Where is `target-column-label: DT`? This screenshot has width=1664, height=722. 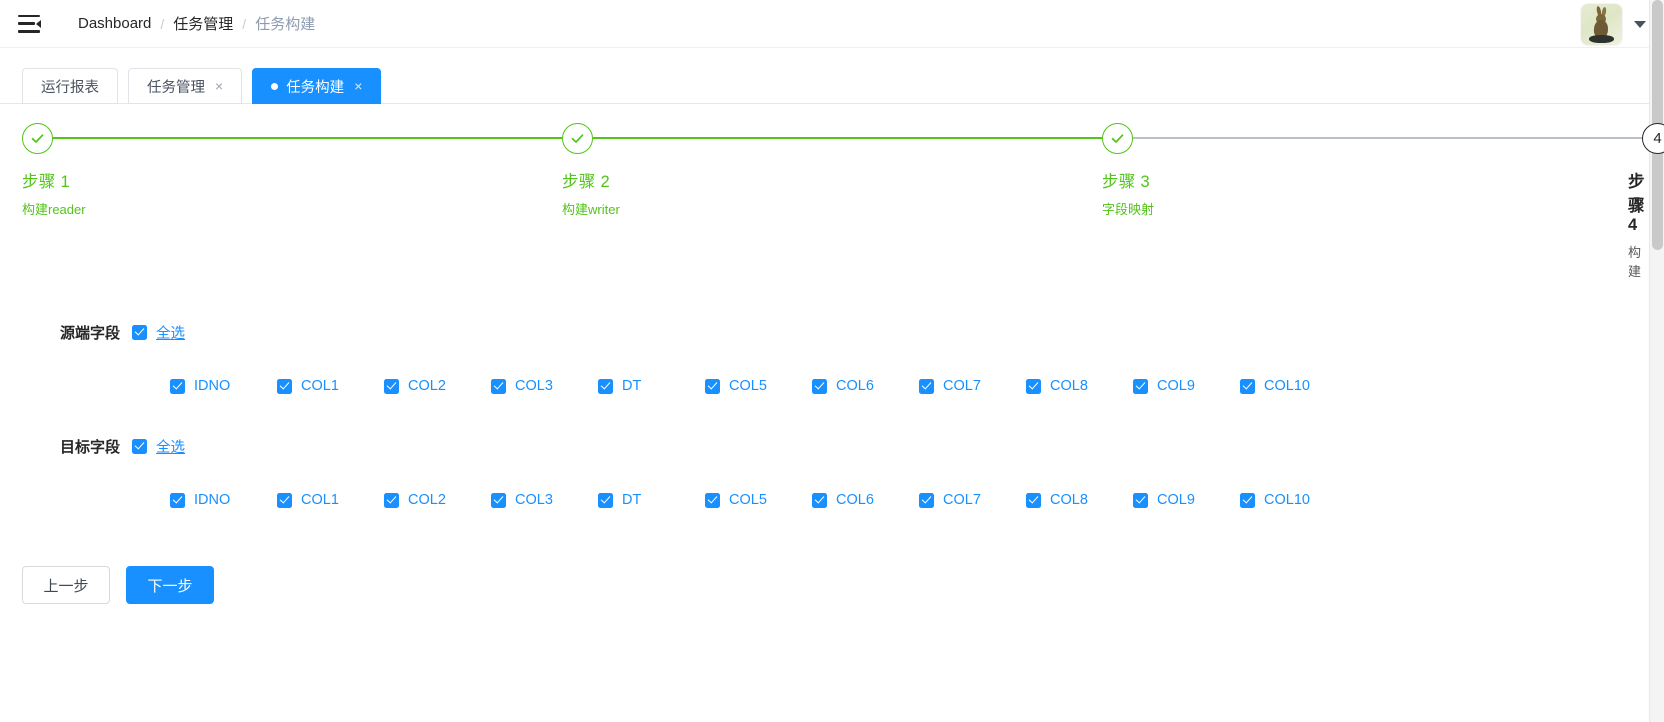
target-column-label: DT is located at coordinates (632, 500).